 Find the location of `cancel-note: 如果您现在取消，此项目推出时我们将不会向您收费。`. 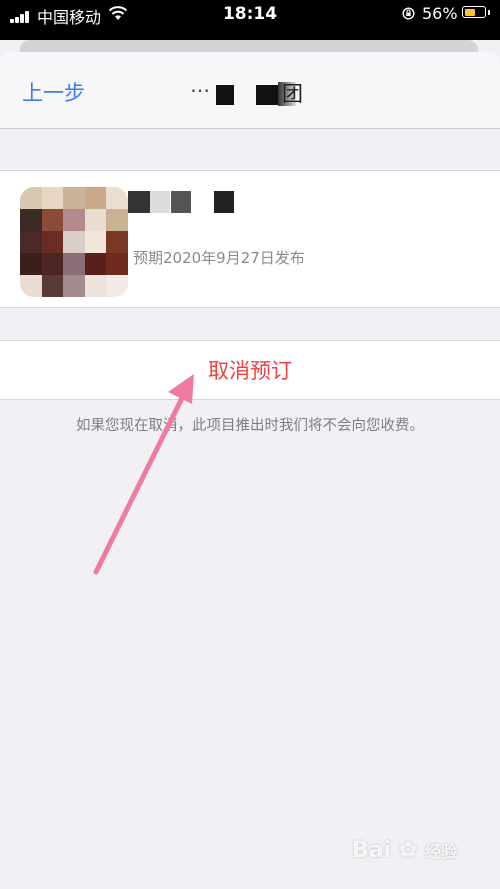

cancel-note: 如果您现在取消，此项目推出时我们将不会向您收费。 is located at coordinates (250, 426).